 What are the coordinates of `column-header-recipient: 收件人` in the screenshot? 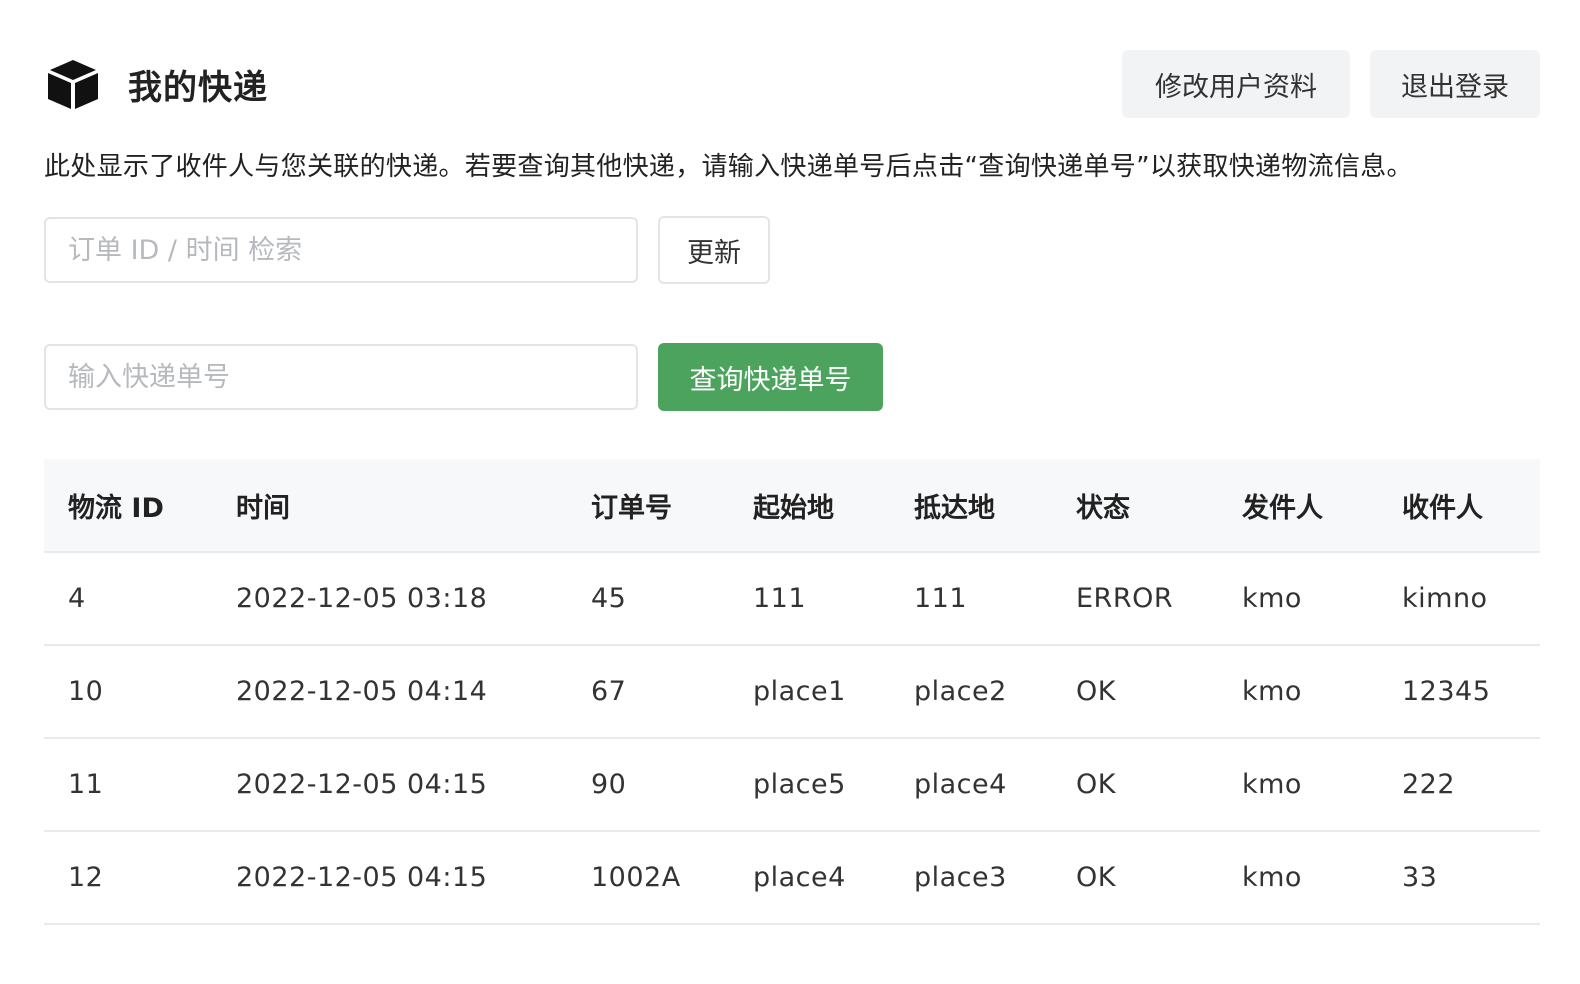 It's located at (1459, 506).